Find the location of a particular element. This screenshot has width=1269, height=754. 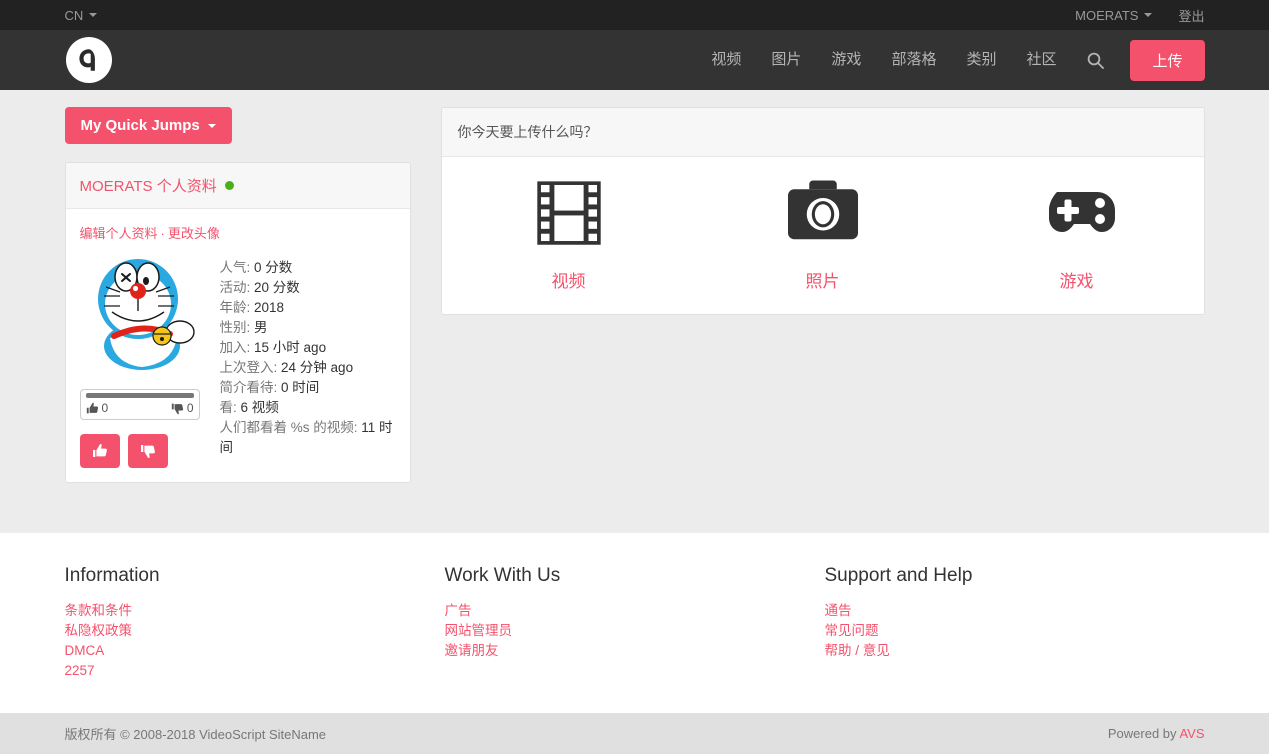

user-menu: MOERATS is located at coordinates (1114, 15).